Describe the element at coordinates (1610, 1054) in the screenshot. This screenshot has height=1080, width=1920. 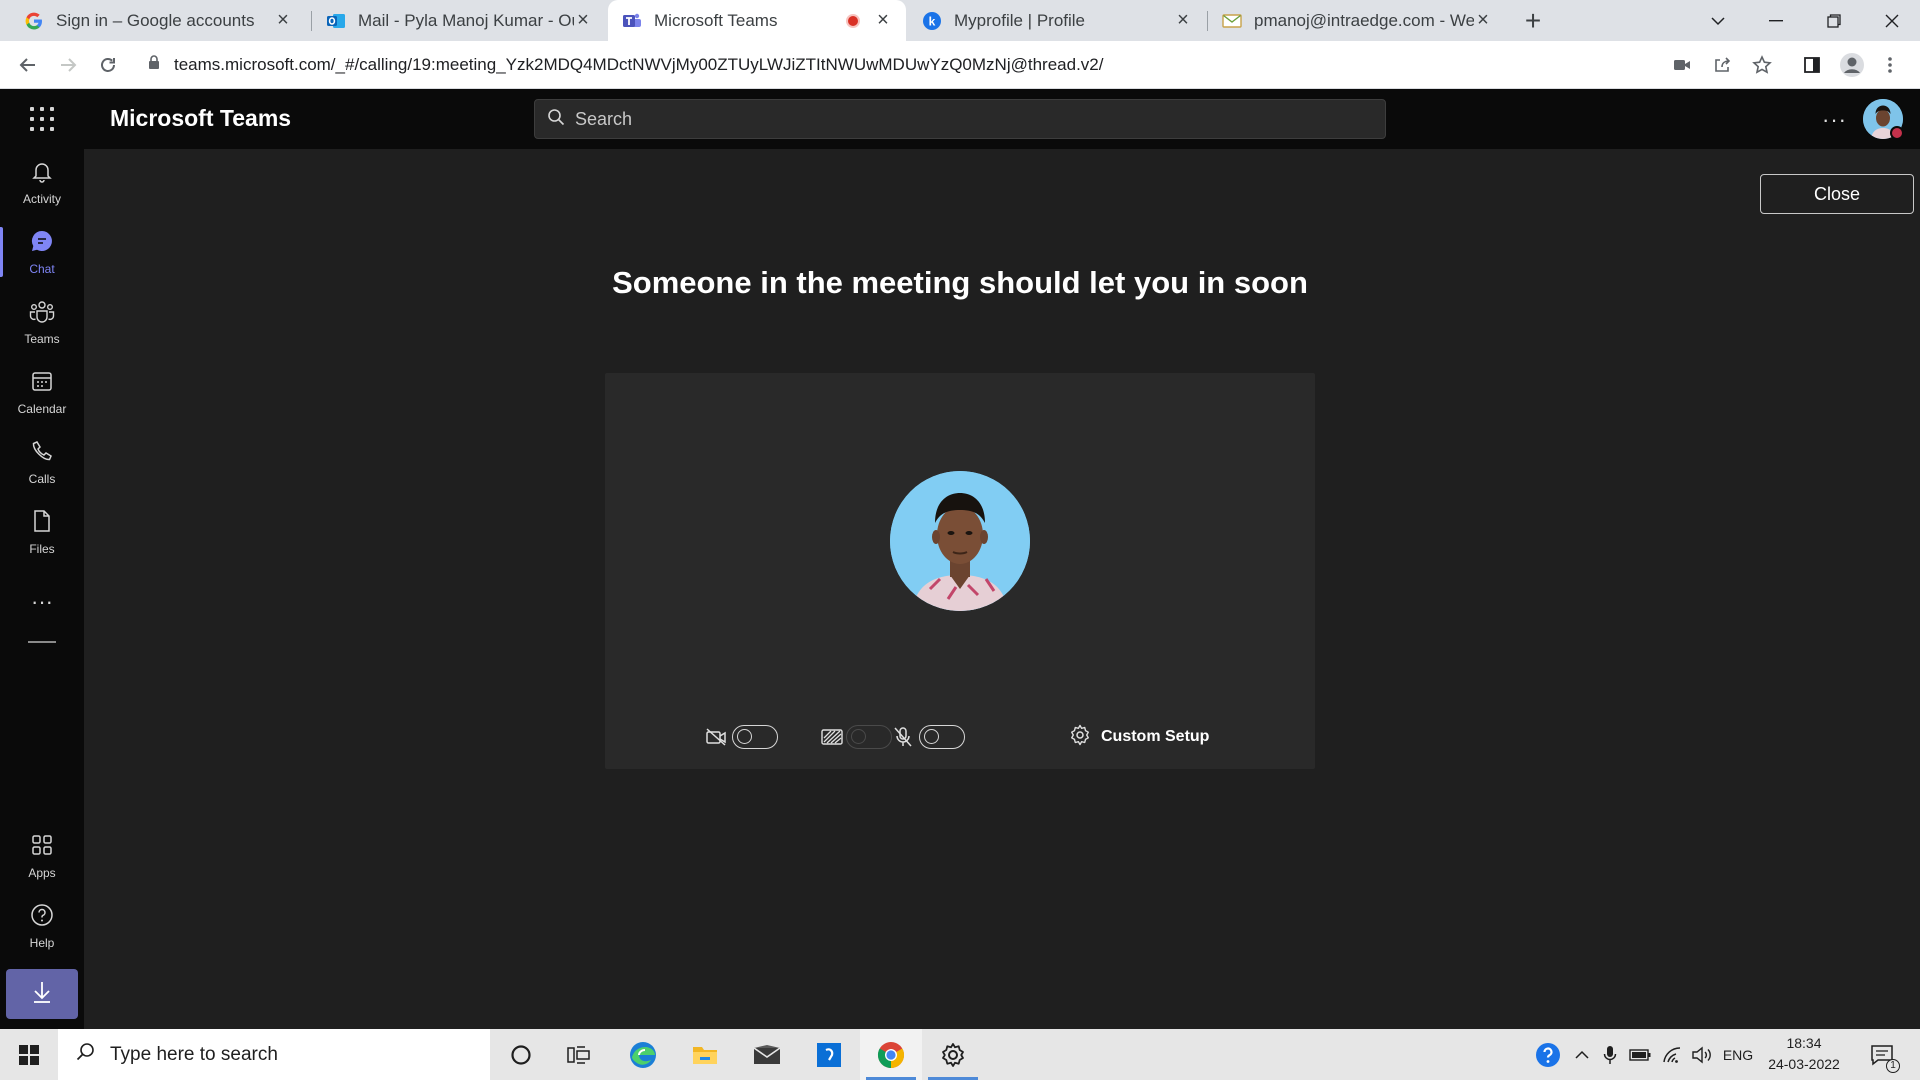
I see `microphone-in-use-icon` at that location.